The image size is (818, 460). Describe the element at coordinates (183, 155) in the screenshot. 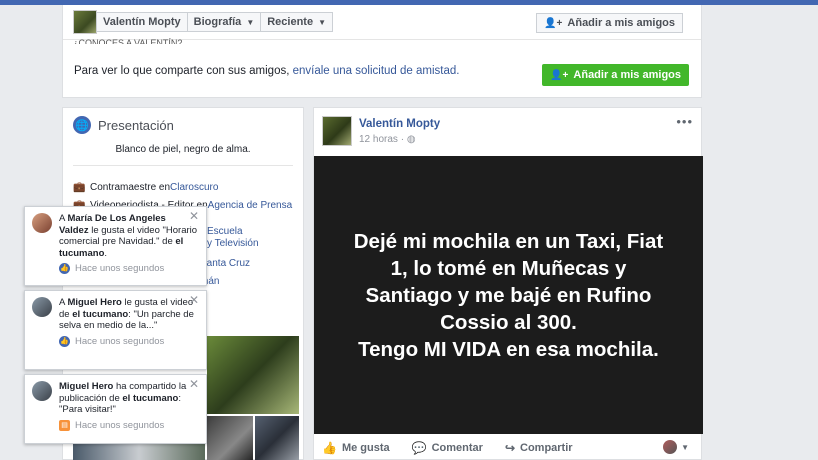

I see `bio-text: Blanco de piel, negro de alma.` at that location.